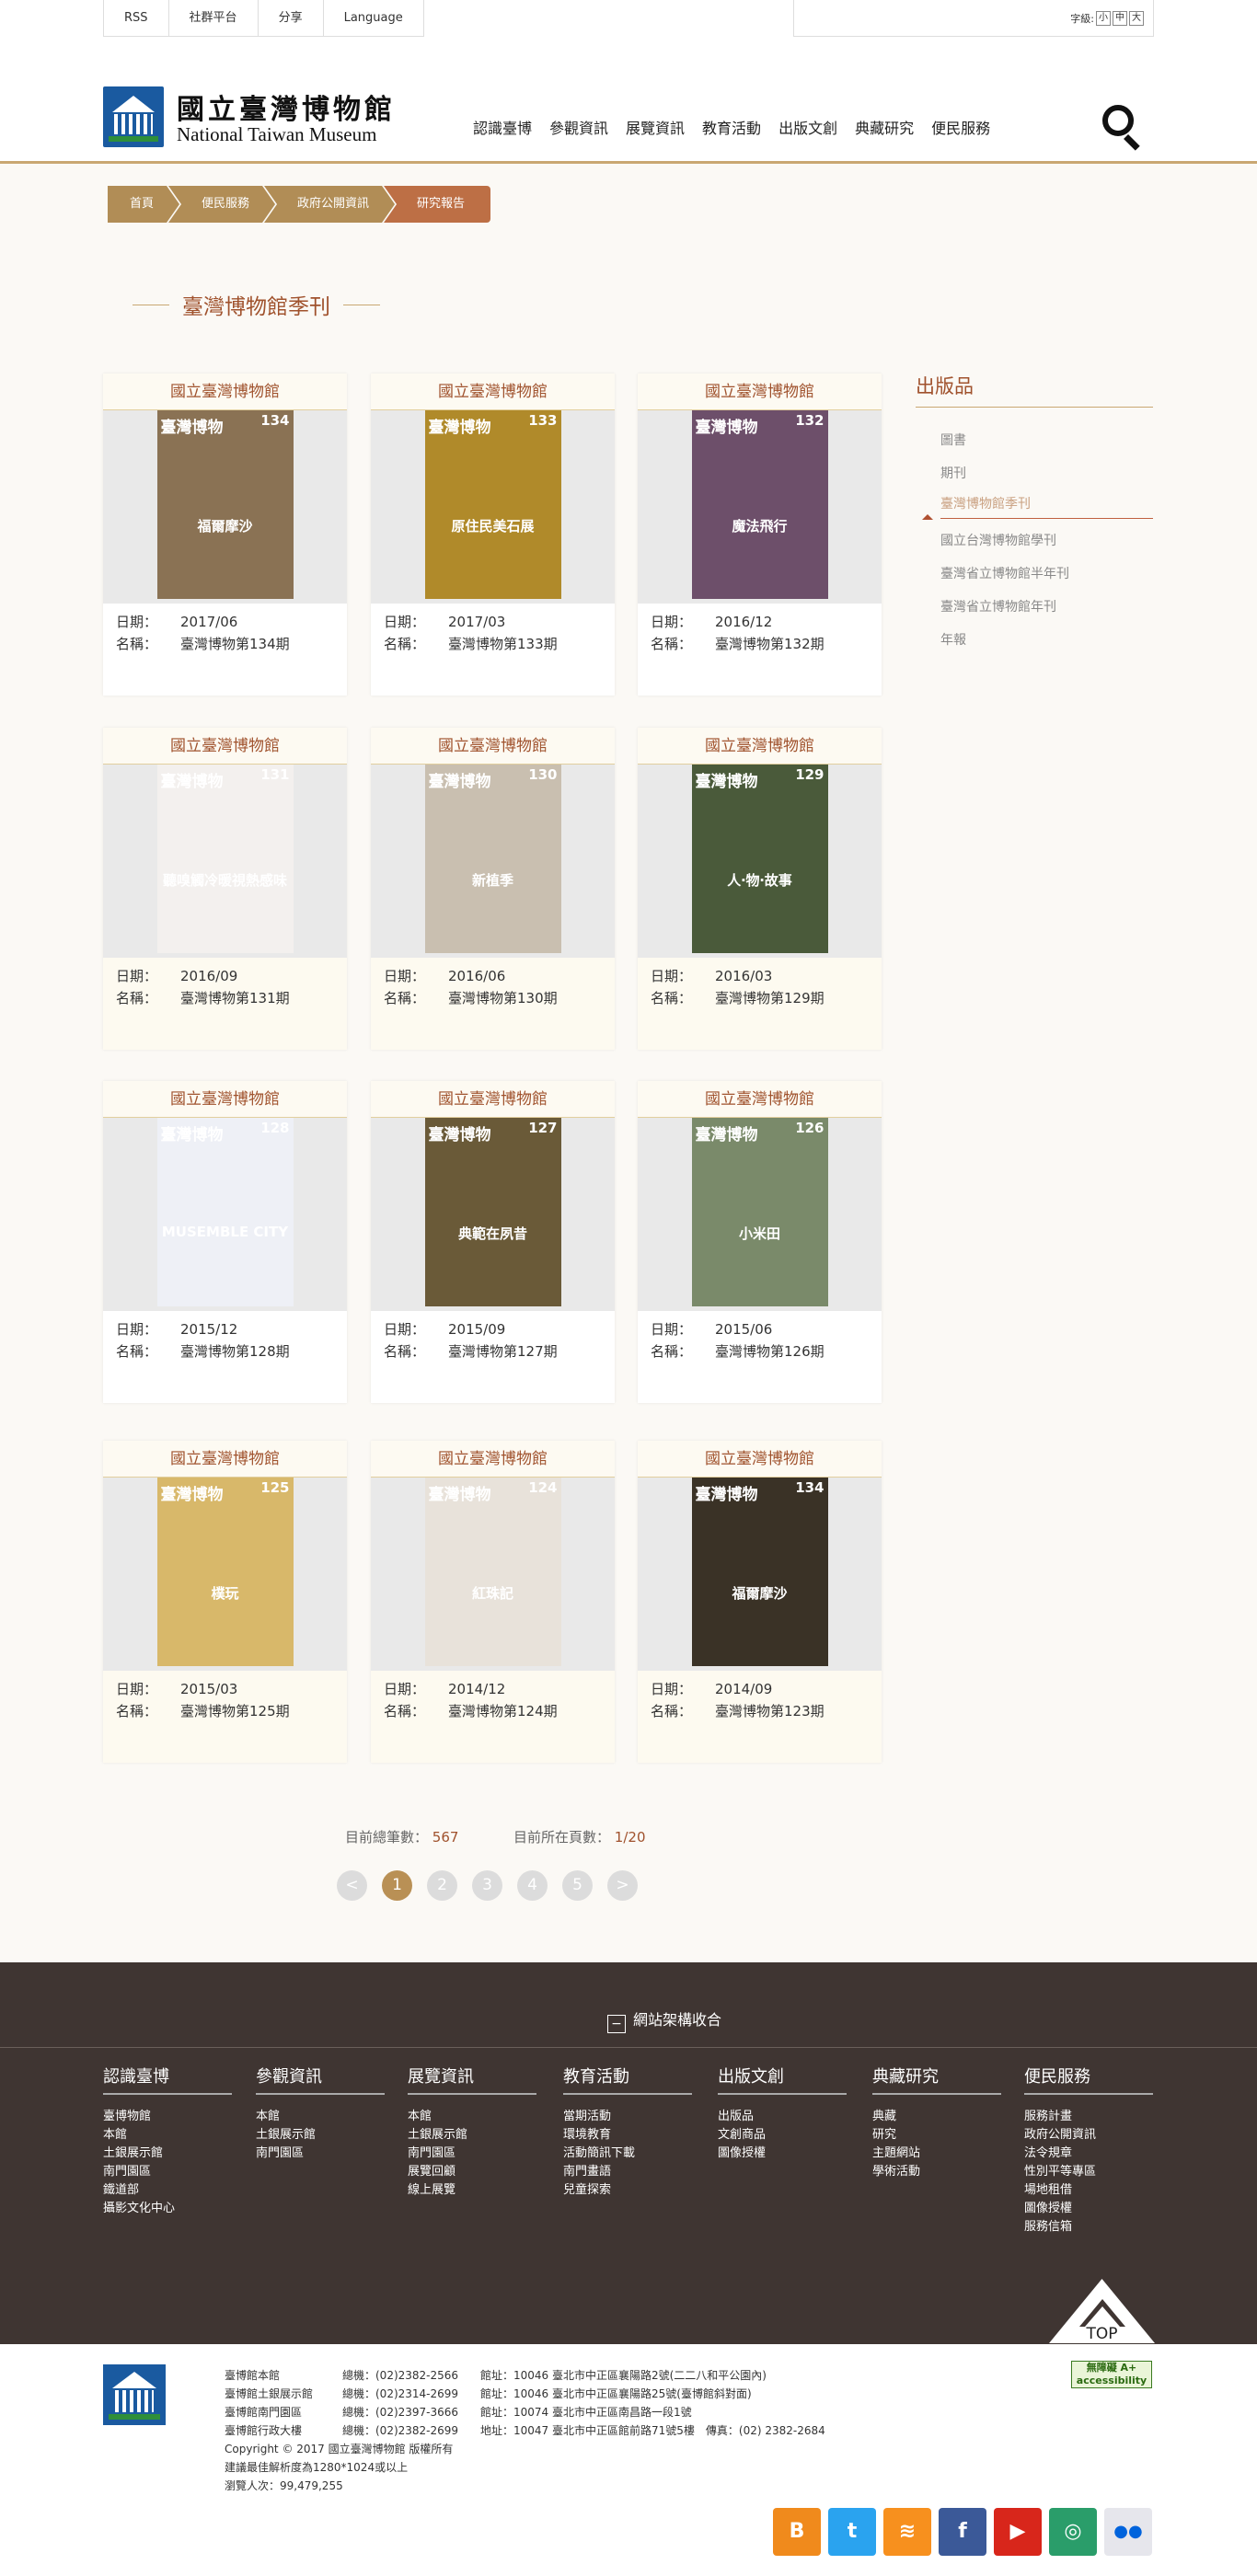  Describe the element at coordinates (936, 2135) in the screenshot. I see `footer-link: 研究` at that location.